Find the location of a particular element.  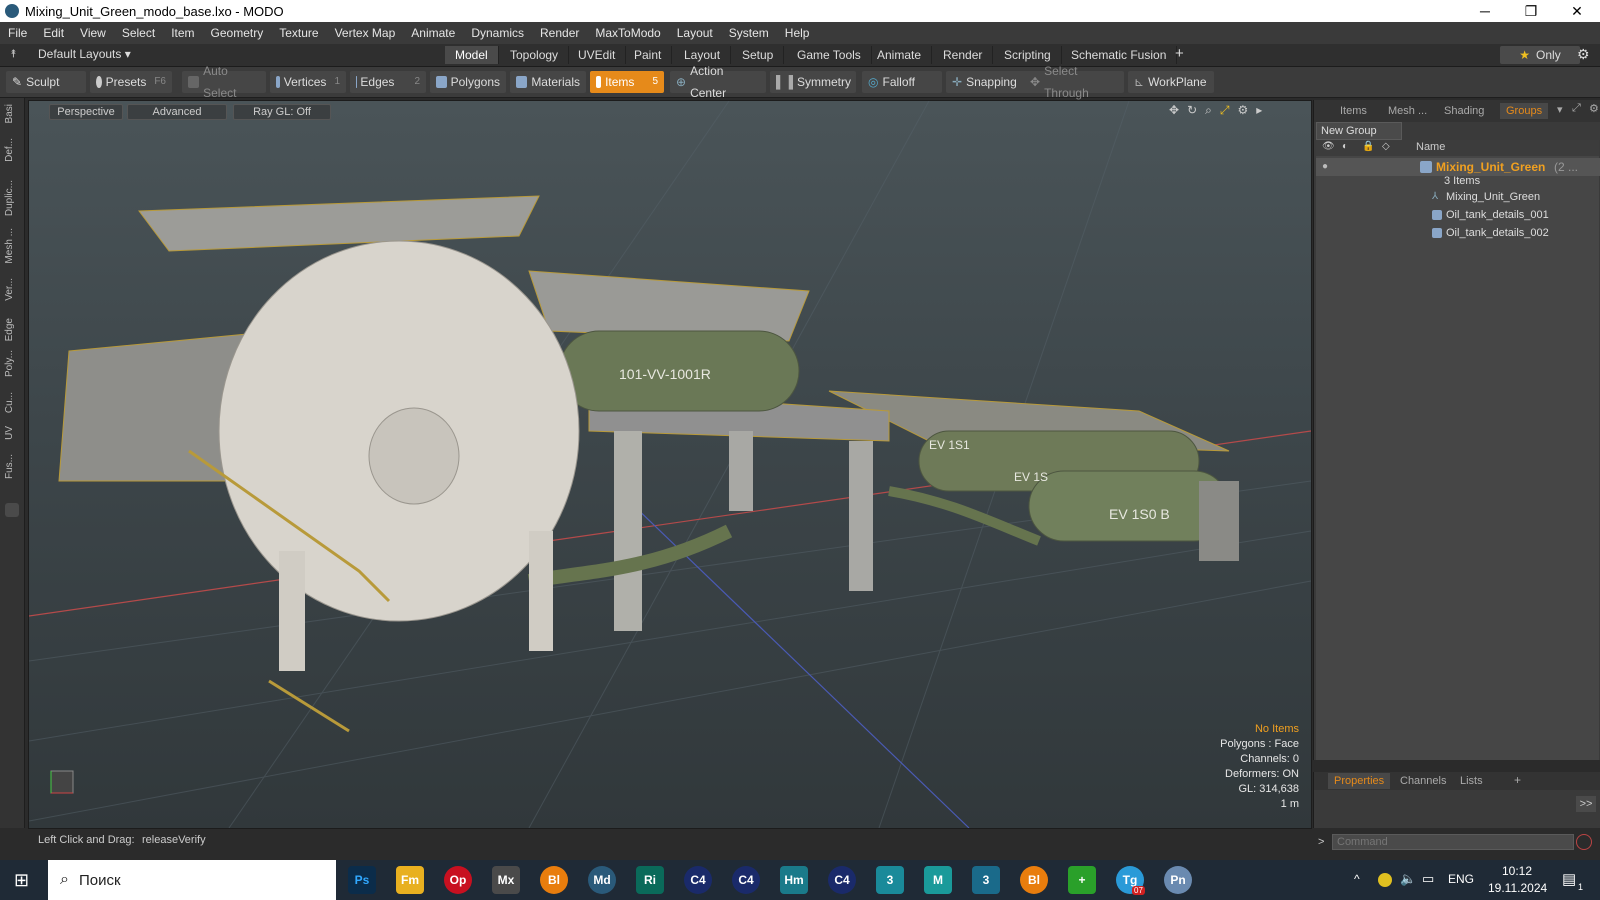

tab-groups: Groups is located at coordinates (1524, 111).